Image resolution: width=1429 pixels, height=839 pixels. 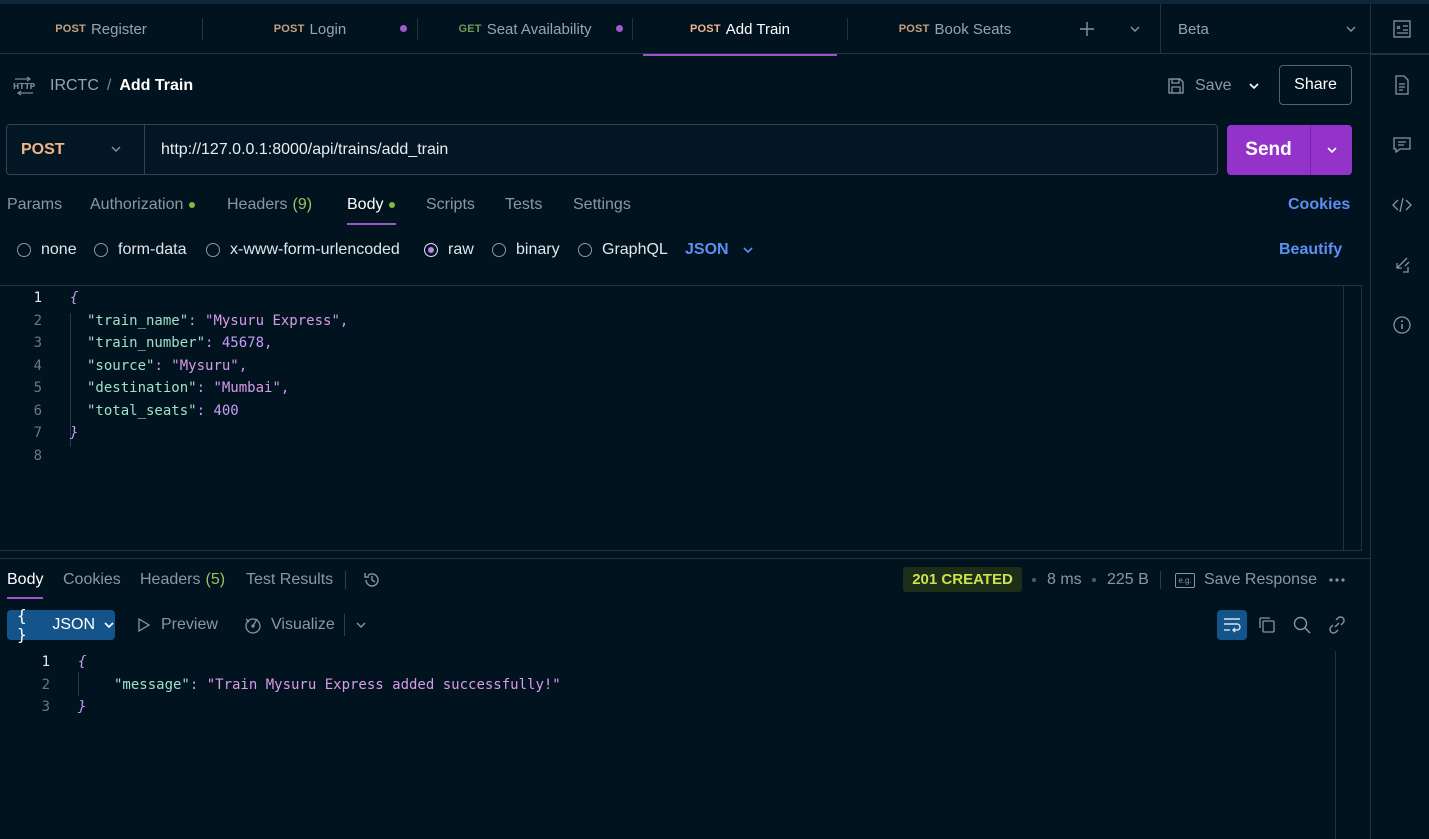 I want to click on visualize-label: Visualize, so click(x=303, y=624).